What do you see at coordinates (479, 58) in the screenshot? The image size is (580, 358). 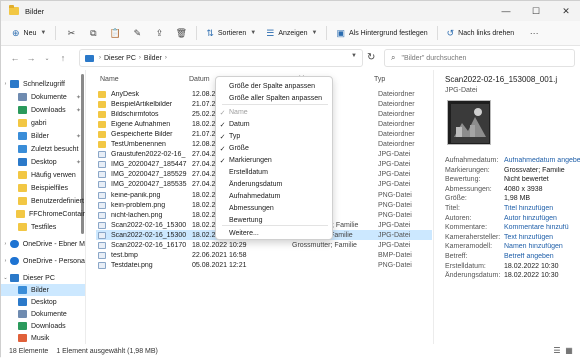 I see `search-input: ⌕ "Bilder" durchsuchen` at bounding box center [479, 58].